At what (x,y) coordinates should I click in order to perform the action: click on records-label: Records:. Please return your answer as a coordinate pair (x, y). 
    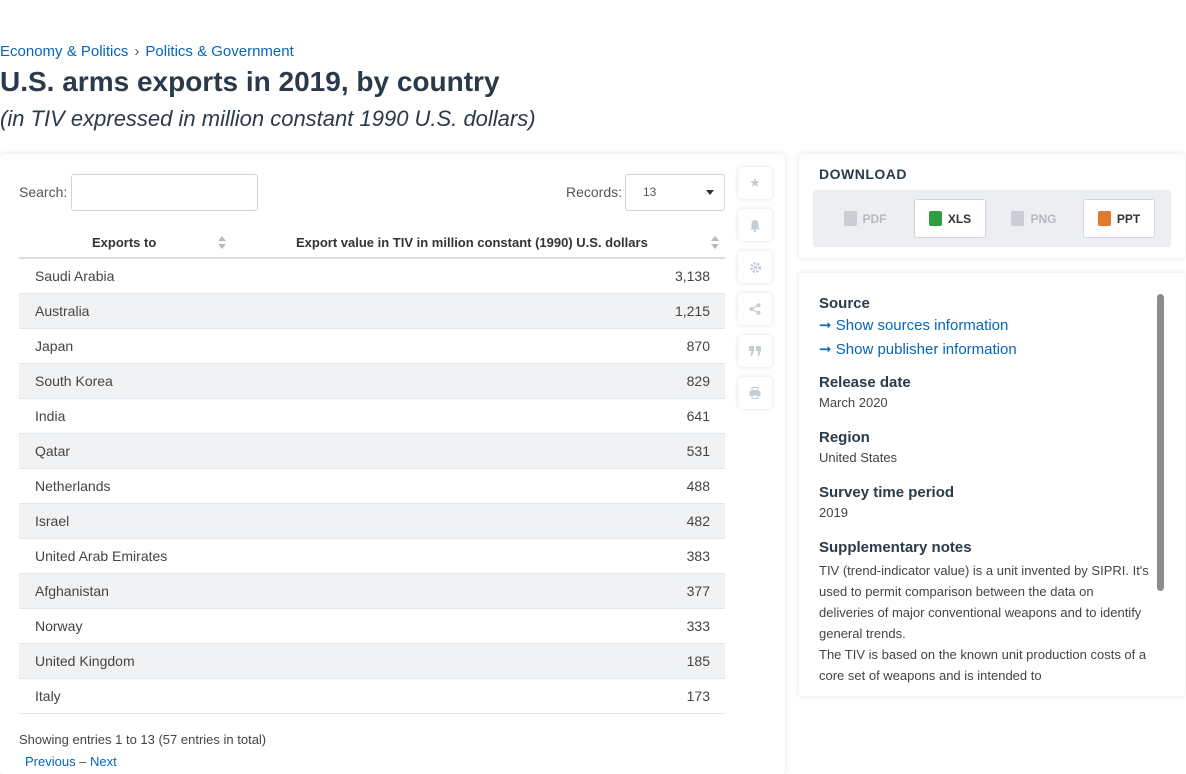
    Looking at the image, I should click on (594, 192).